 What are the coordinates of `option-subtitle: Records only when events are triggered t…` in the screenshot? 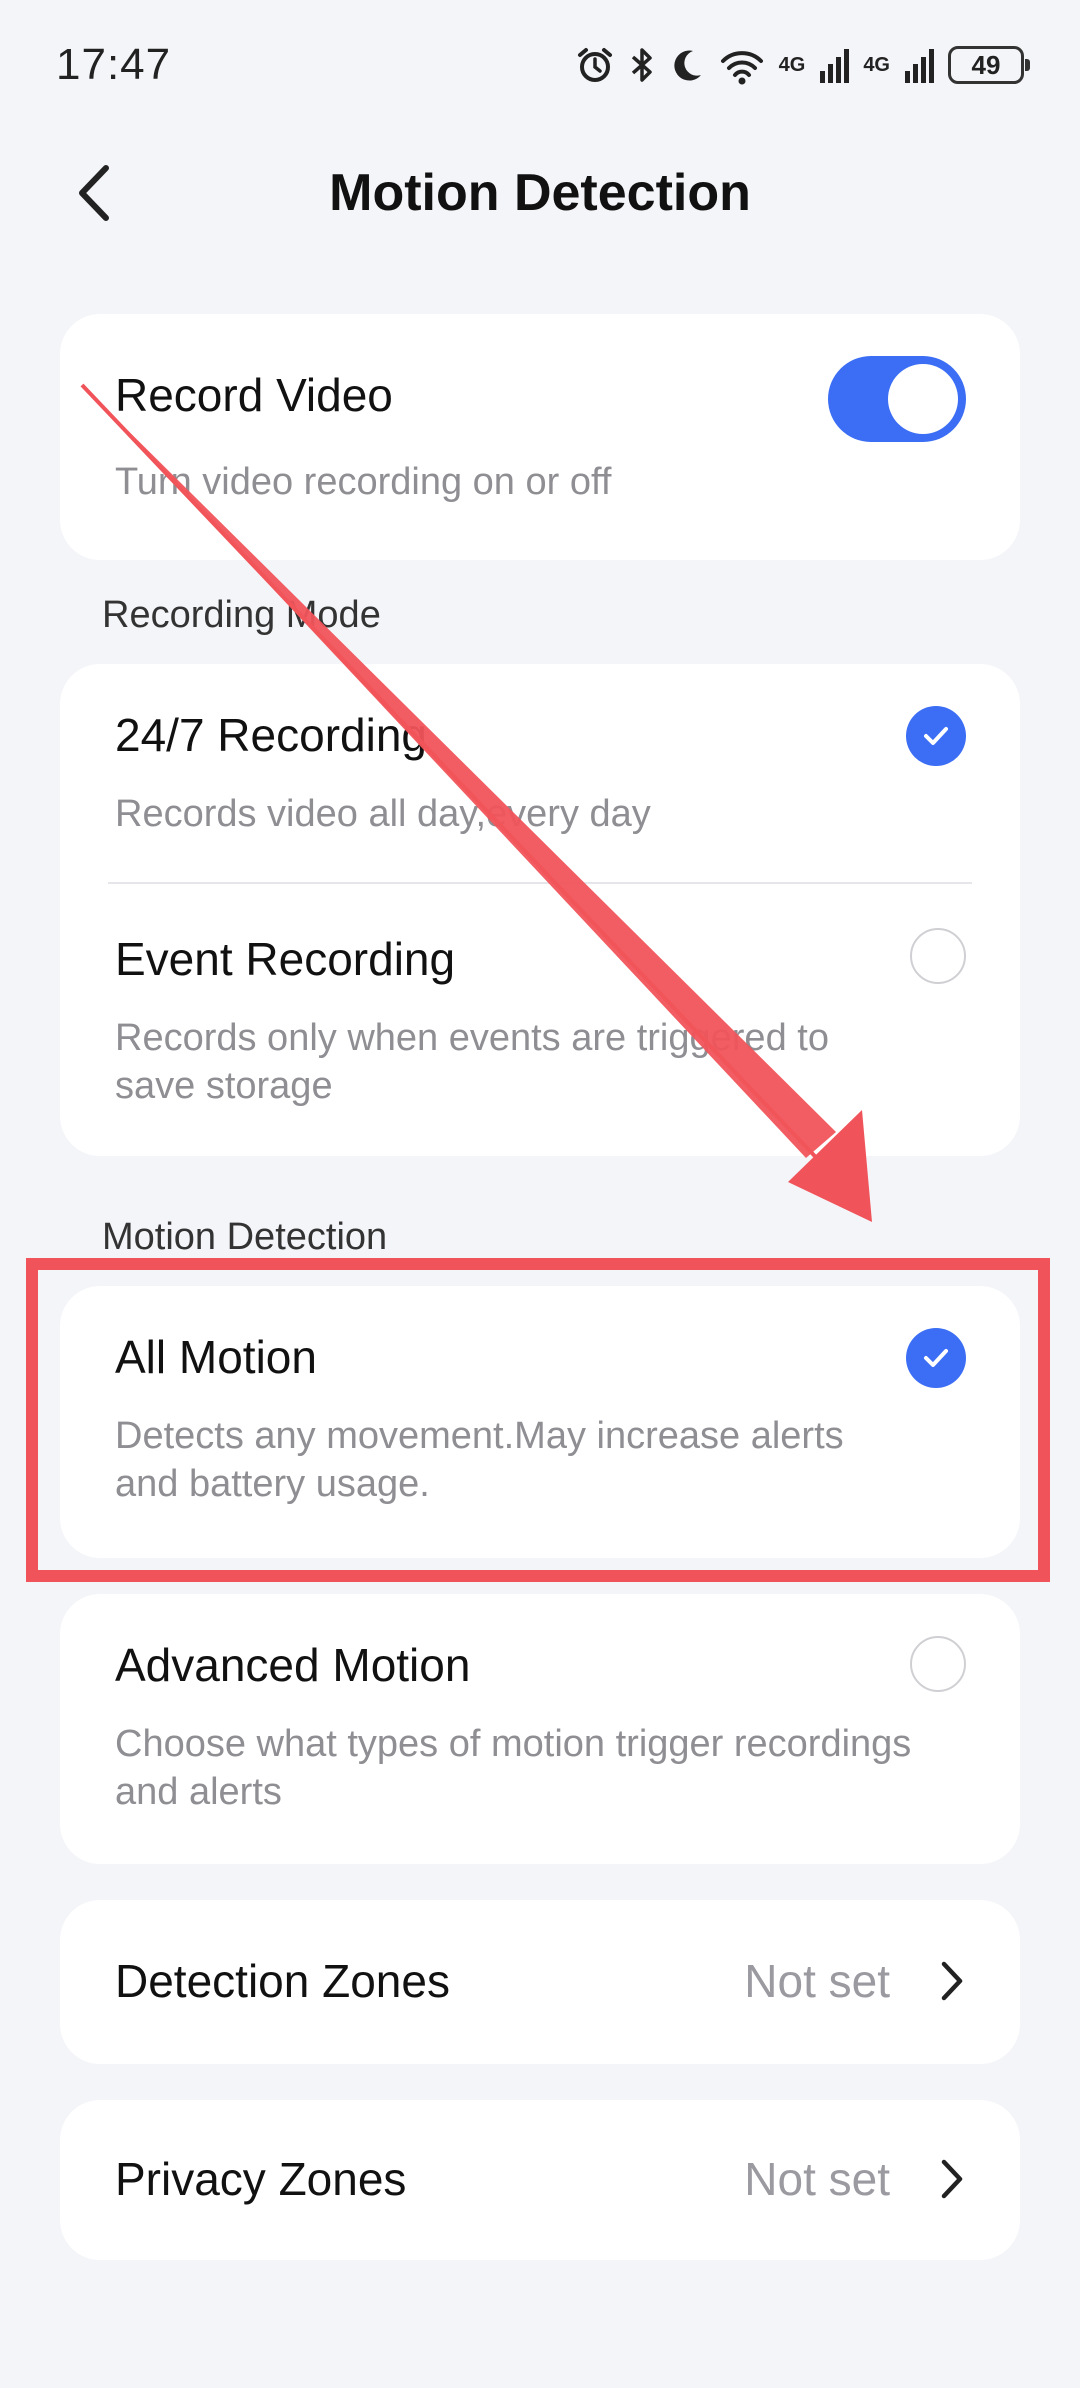 It's located at (472, 1062).